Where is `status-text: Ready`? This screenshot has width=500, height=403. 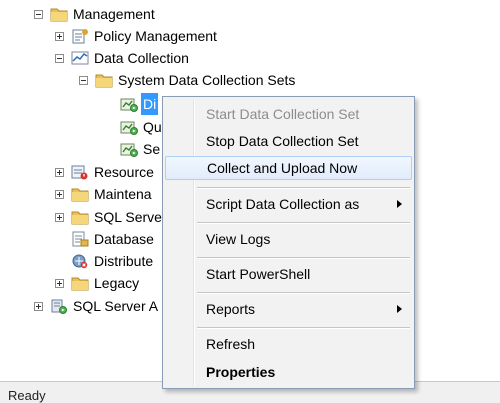
status-text: Ready is located at coordinates (27, 395).